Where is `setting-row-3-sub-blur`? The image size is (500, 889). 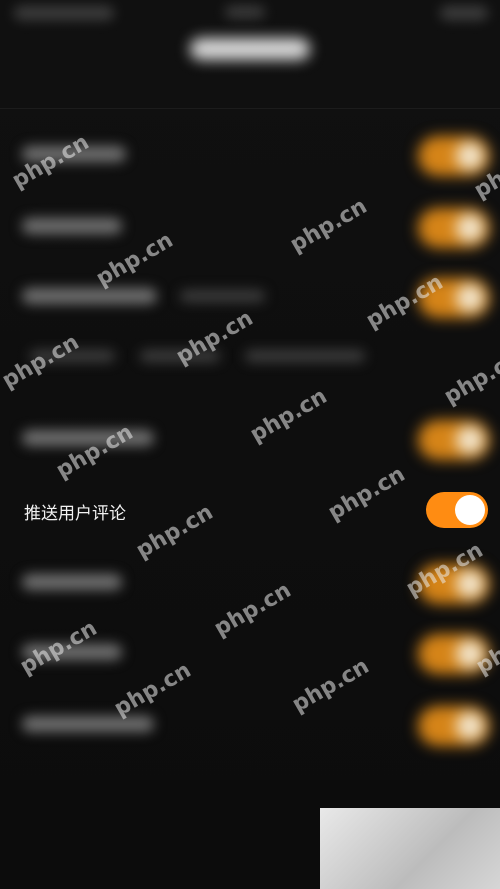
setting-row-3-sub-blur is located at coordinates (222, 296).